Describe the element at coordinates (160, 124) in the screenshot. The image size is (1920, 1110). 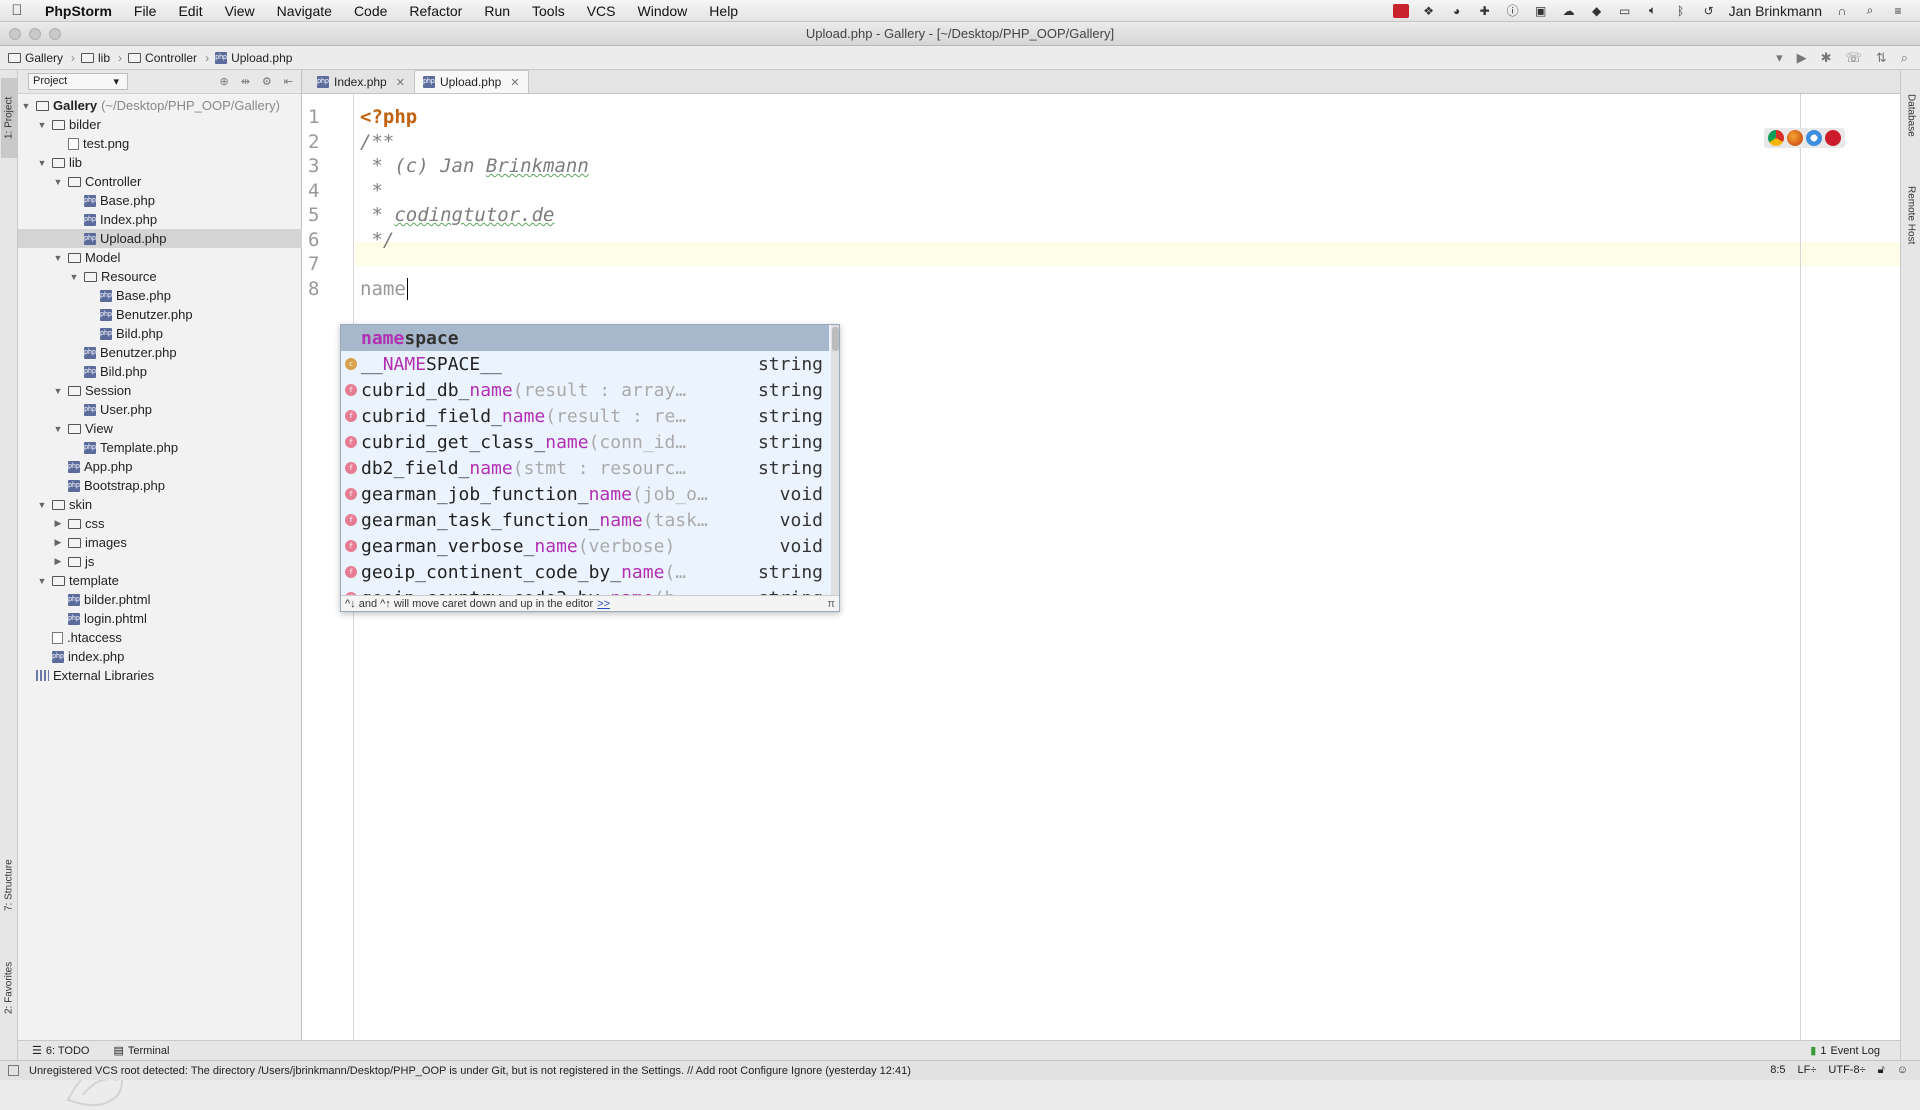
I see `tree-item: ▼ bilder` at that location.